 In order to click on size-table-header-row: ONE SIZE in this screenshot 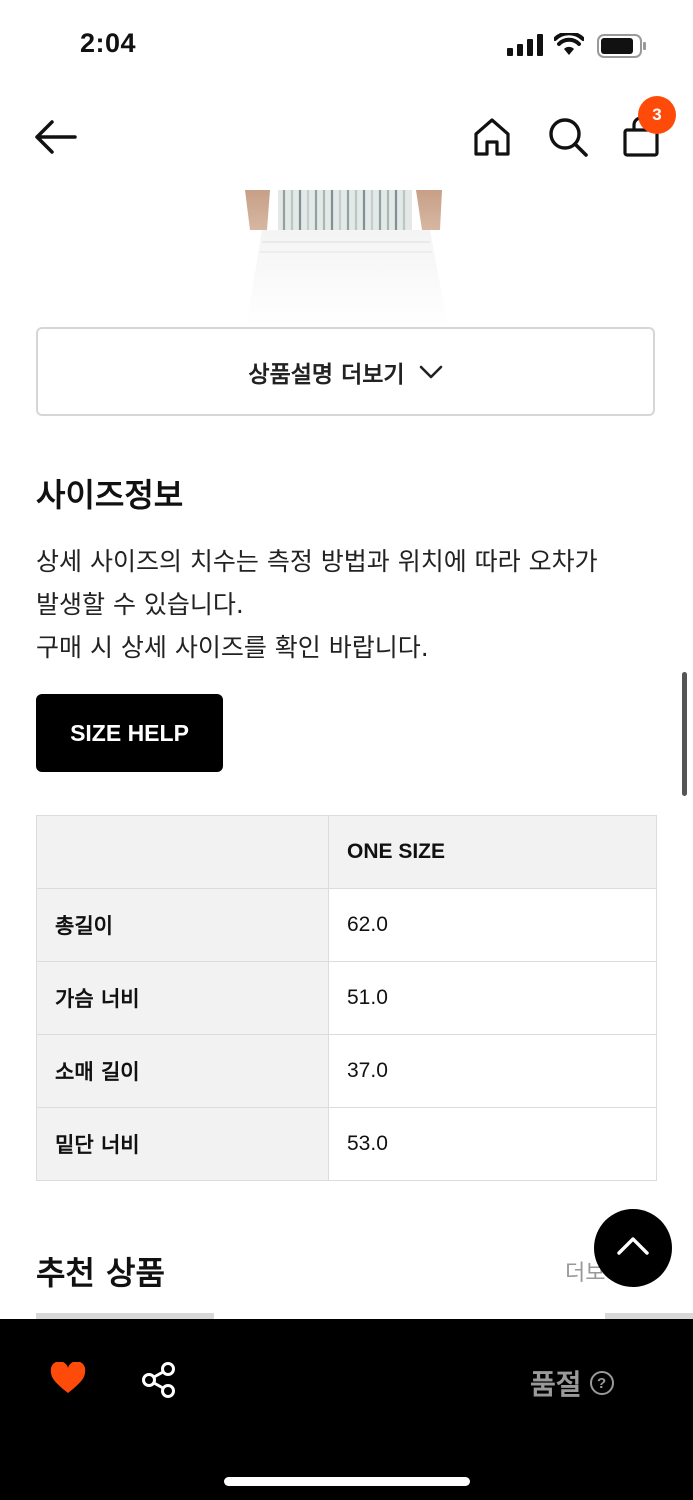, I will do `click(346, 852)`.